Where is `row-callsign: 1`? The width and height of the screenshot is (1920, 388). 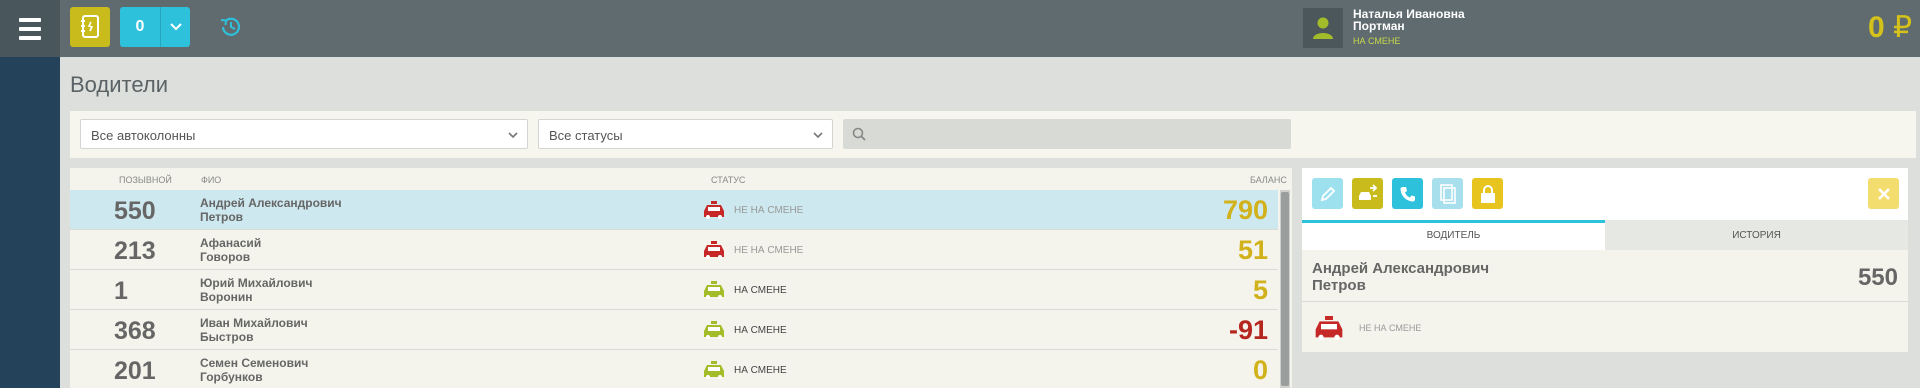 row-callsign: 1 is located at coordinates (121, 291).